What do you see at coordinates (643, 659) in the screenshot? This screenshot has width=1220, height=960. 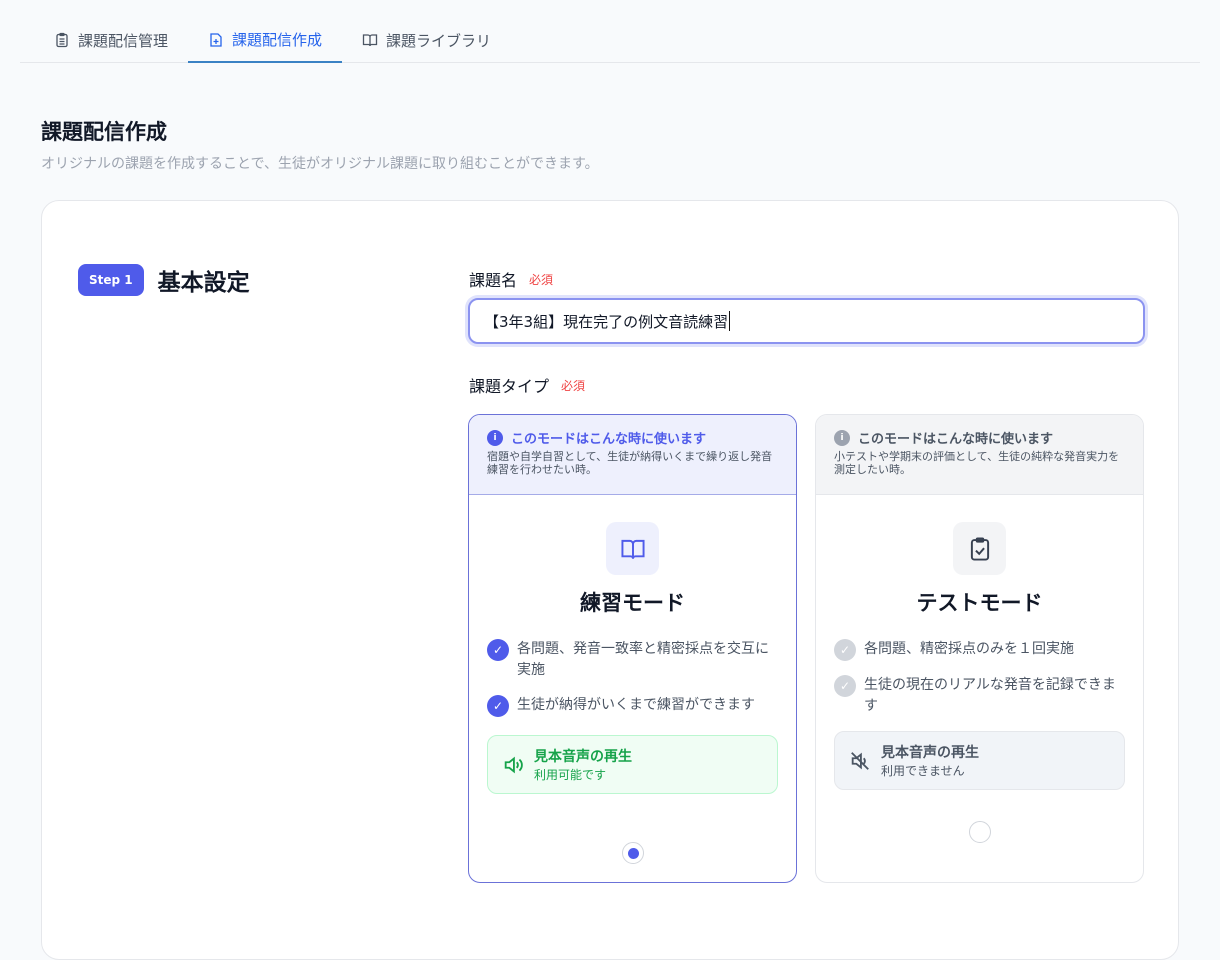 I see `feature-text: 各問題、発音一致率と精密採点を交互に実施` at bounding box center [643, 659].